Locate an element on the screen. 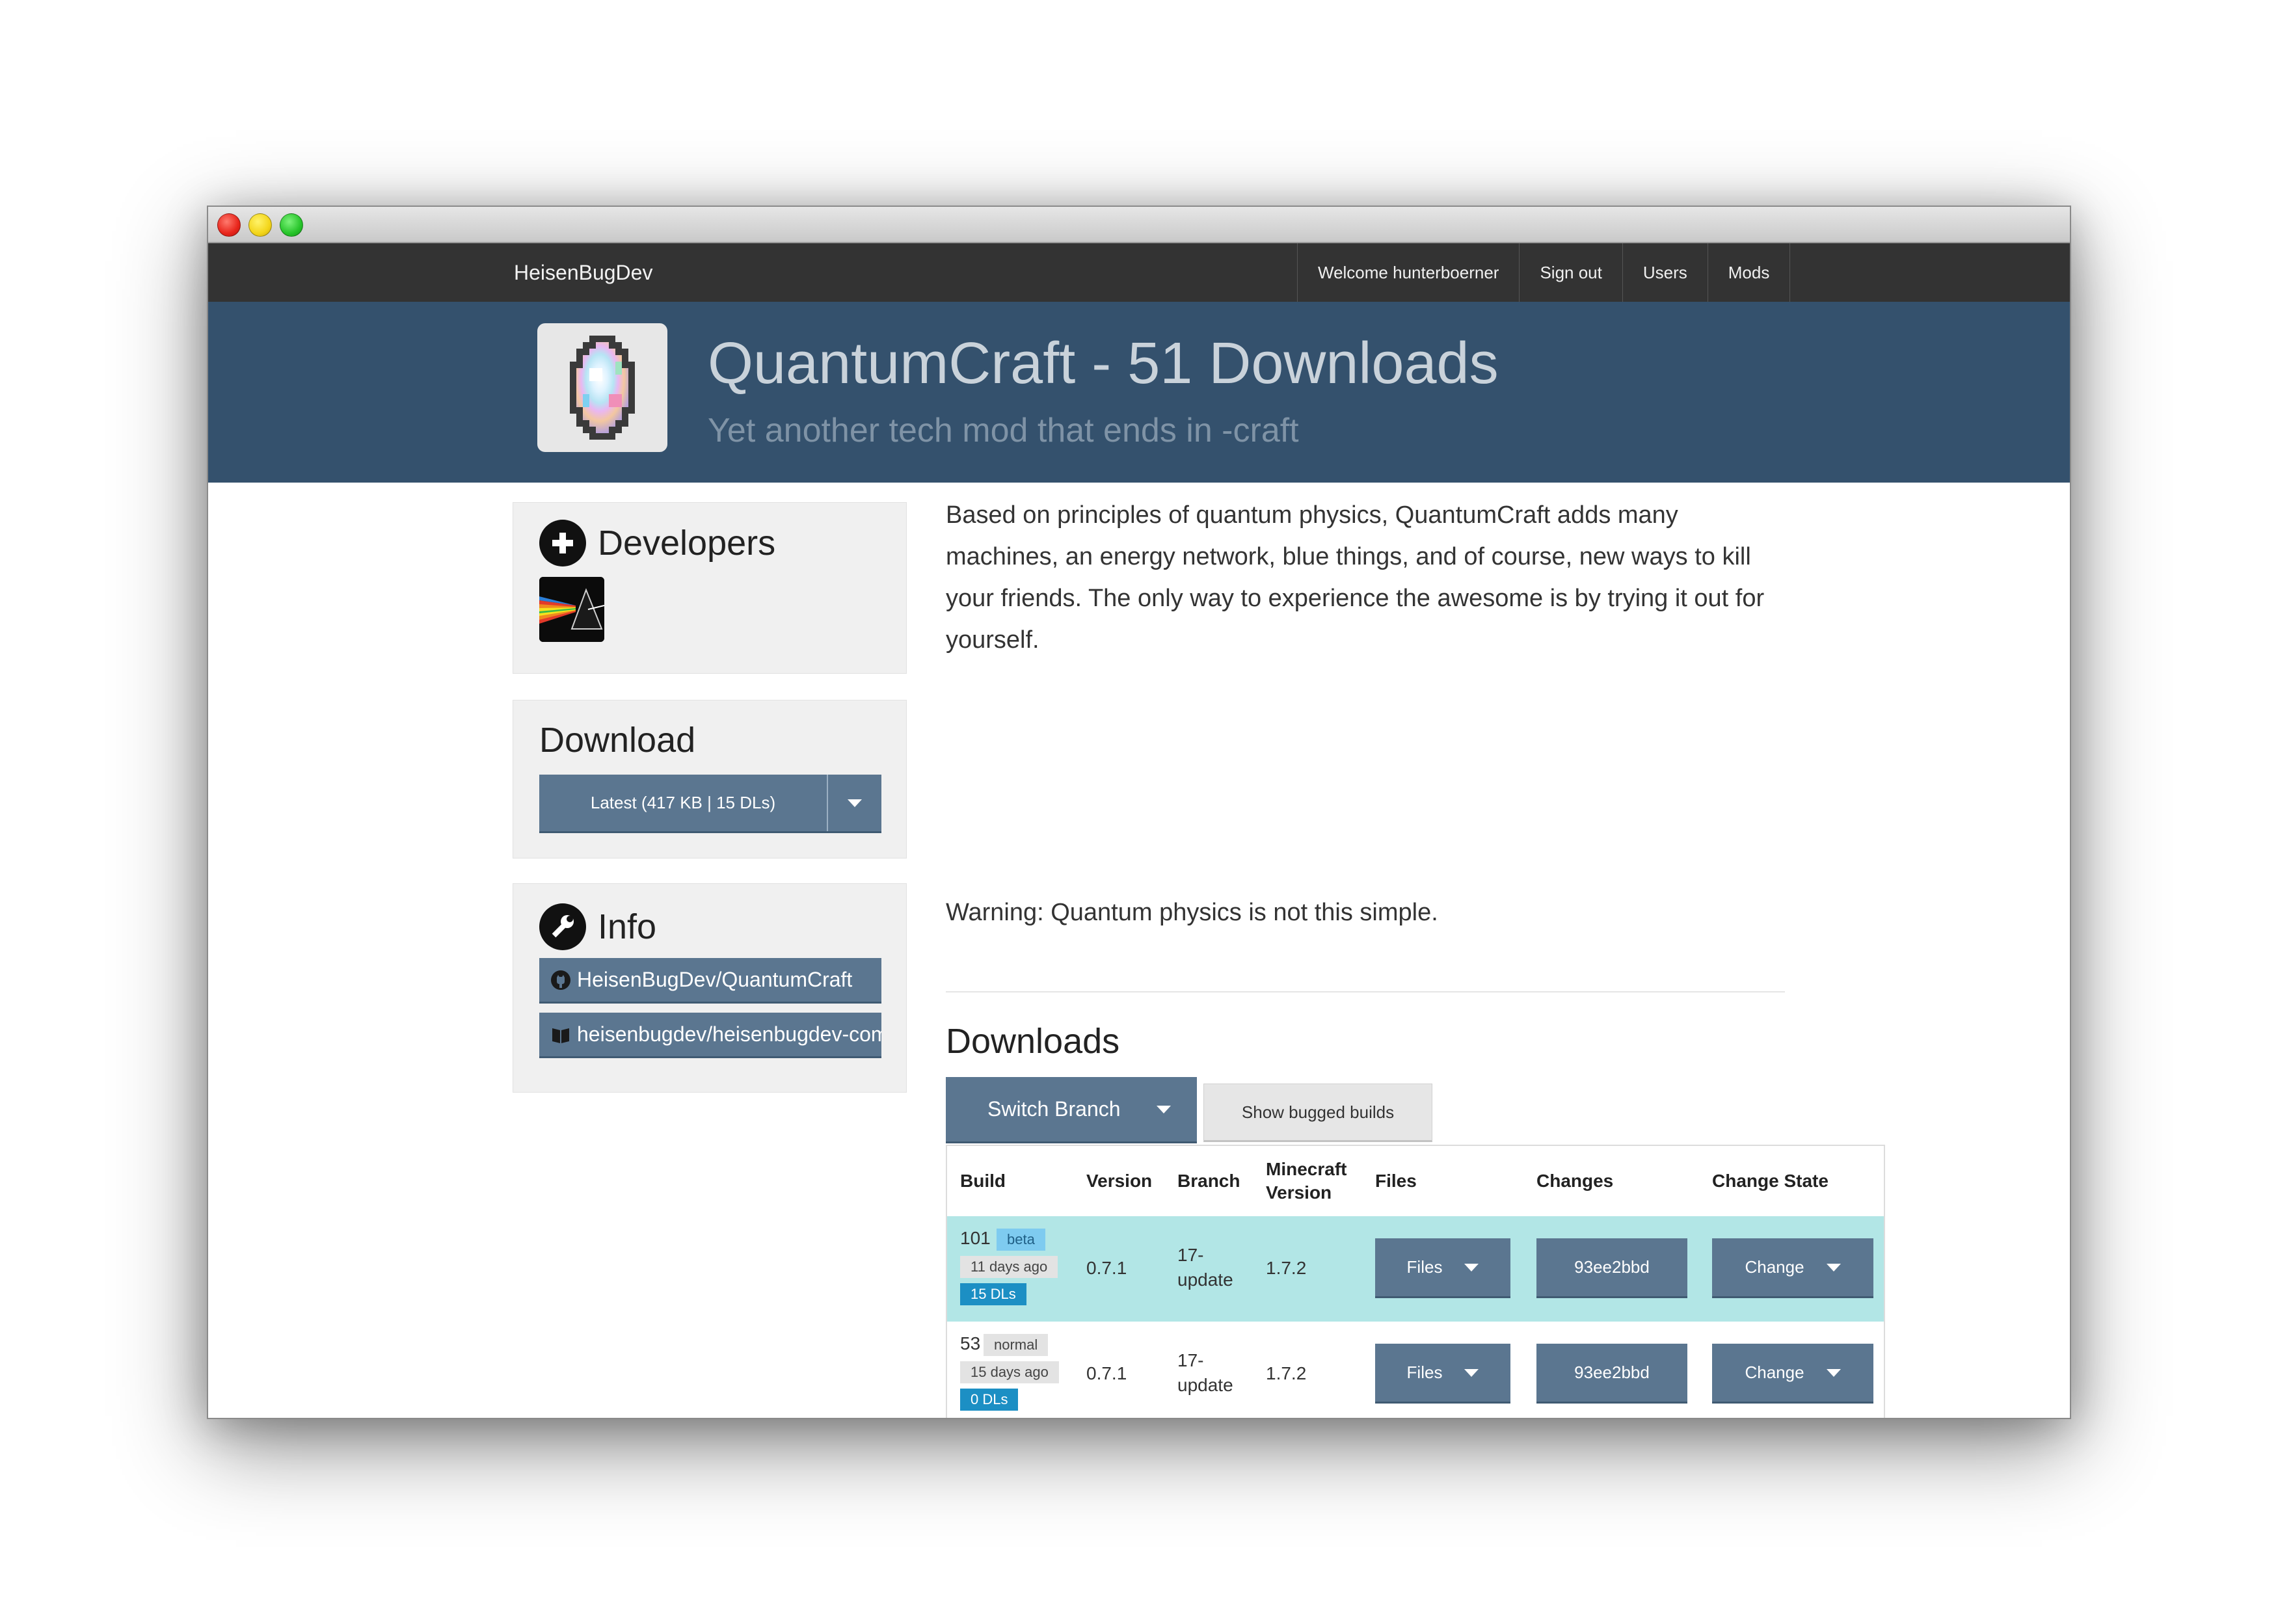  download-panel: Download Latest (417 KB | 15 DLs) is located at coordinates (710, 779).